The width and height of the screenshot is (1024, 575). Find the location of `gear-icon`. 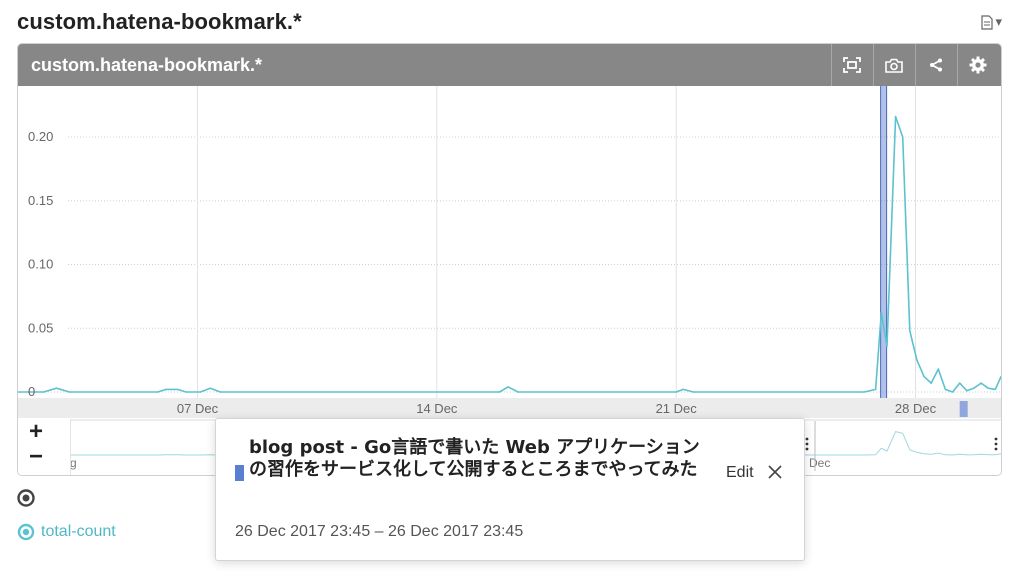

gear-icon is located at coordinates (978, 65).